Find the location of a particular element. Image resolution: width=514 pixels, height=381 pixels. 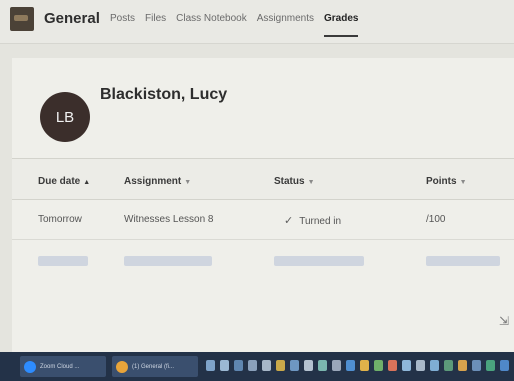

team-avatar-icon is located at coordinates (22, 19).